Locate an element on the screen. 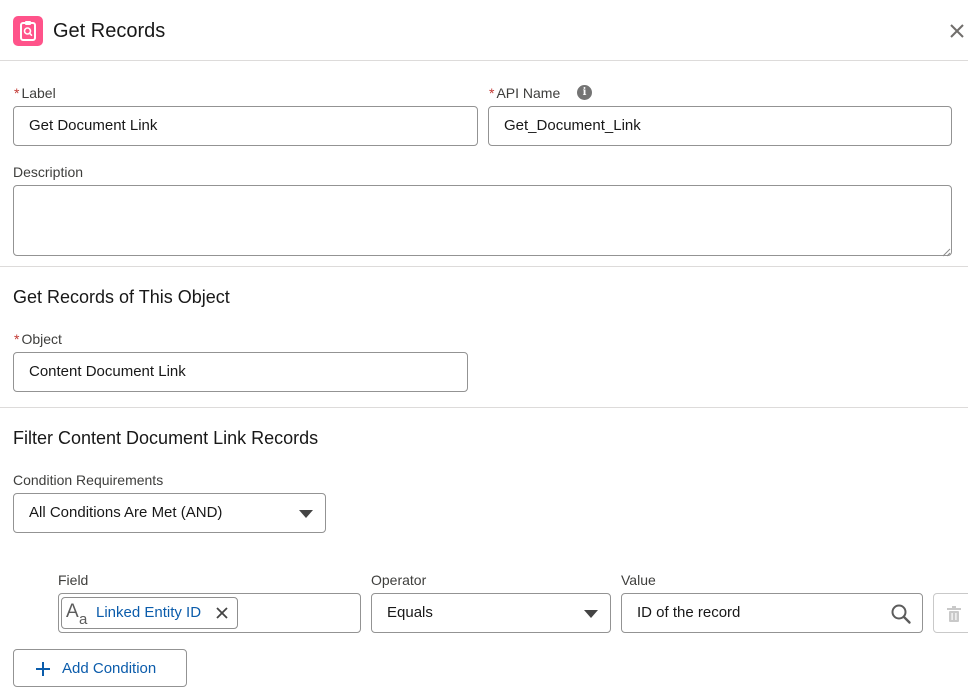 The width and height of the screenshot is (968, 688). operator-column-label: Operator is located at coordinates (399, 580).